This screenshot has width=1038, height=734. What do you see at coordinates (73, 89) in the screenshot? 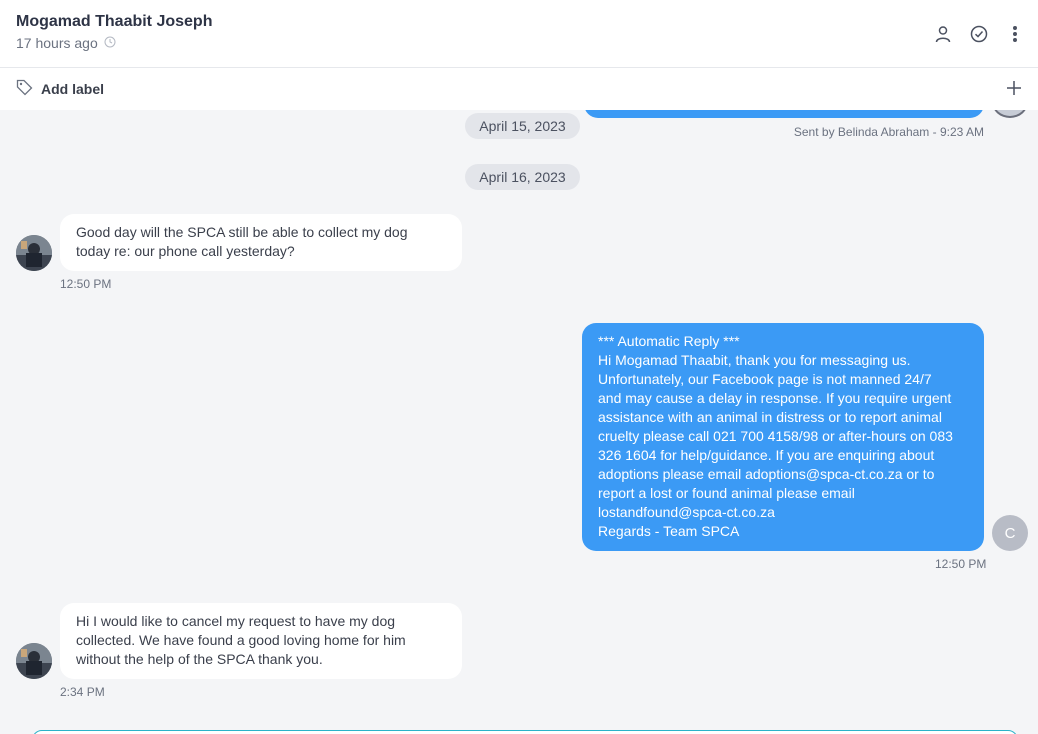
I see `add-label-text: Add label` at bounding box center [73, 89].